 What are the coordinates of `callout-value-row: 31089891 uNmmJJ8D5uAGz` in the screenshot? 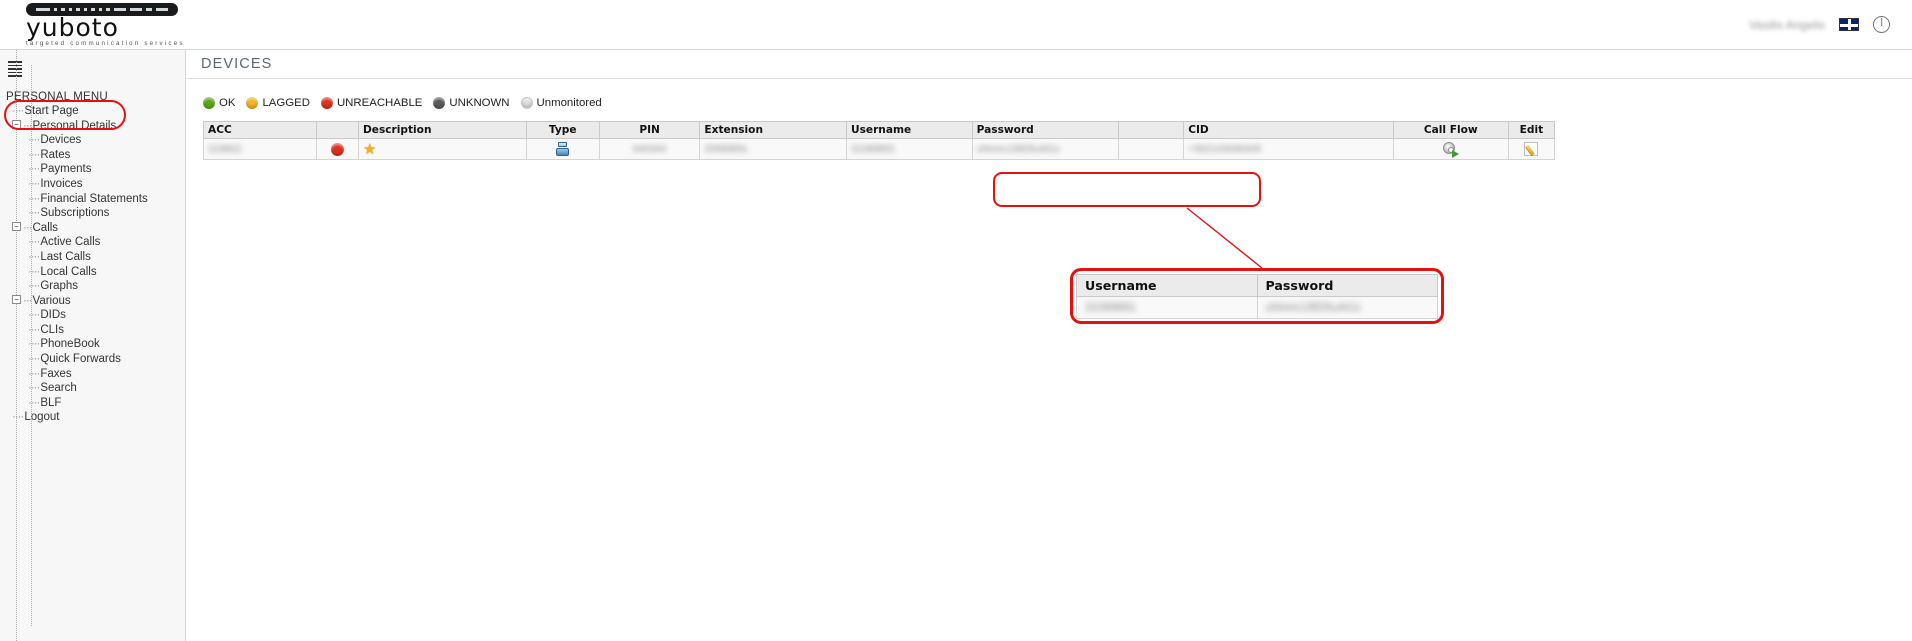 It's located at (1257, 307).